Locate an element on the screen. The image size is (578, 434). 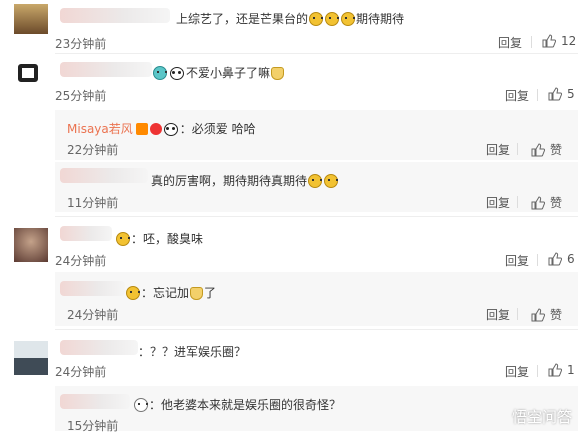
comment-text: ：呸，酸臭味 is located at coordinates (159, 238).